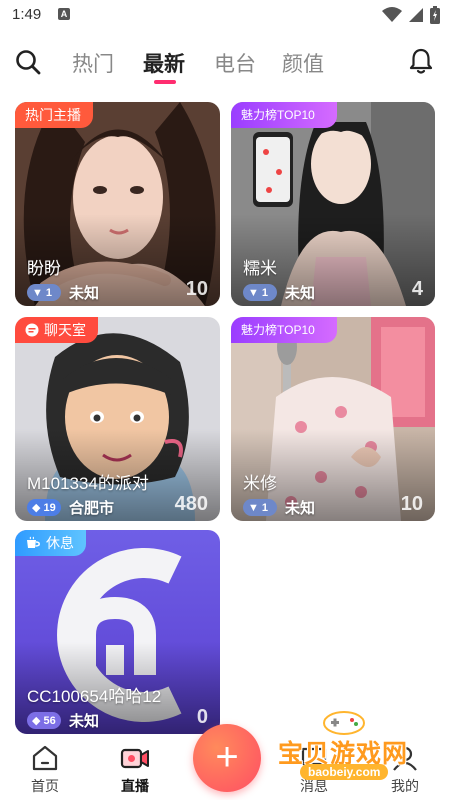  Describe the element at coordinates (32, 330) in the screenshot. I see `chat-bubble-icon` at that location.